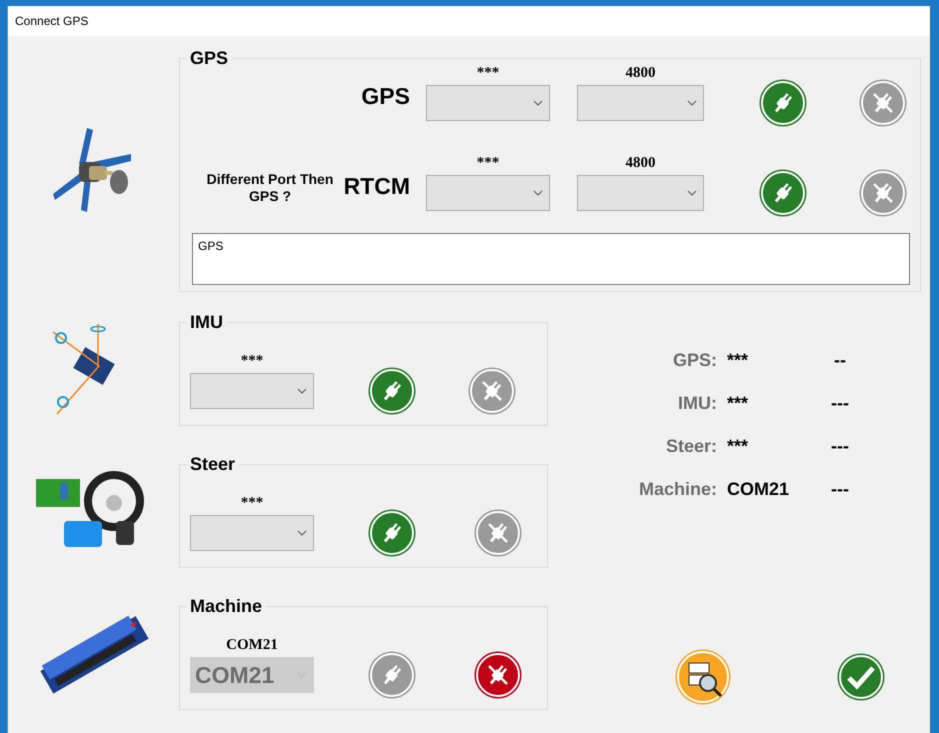 The height and width of the screenshot is (733, 939). What do you see at coordinates (695, 360) in the screenshot?
I see `status-label: GPS:` at bounding box center [695, 360].